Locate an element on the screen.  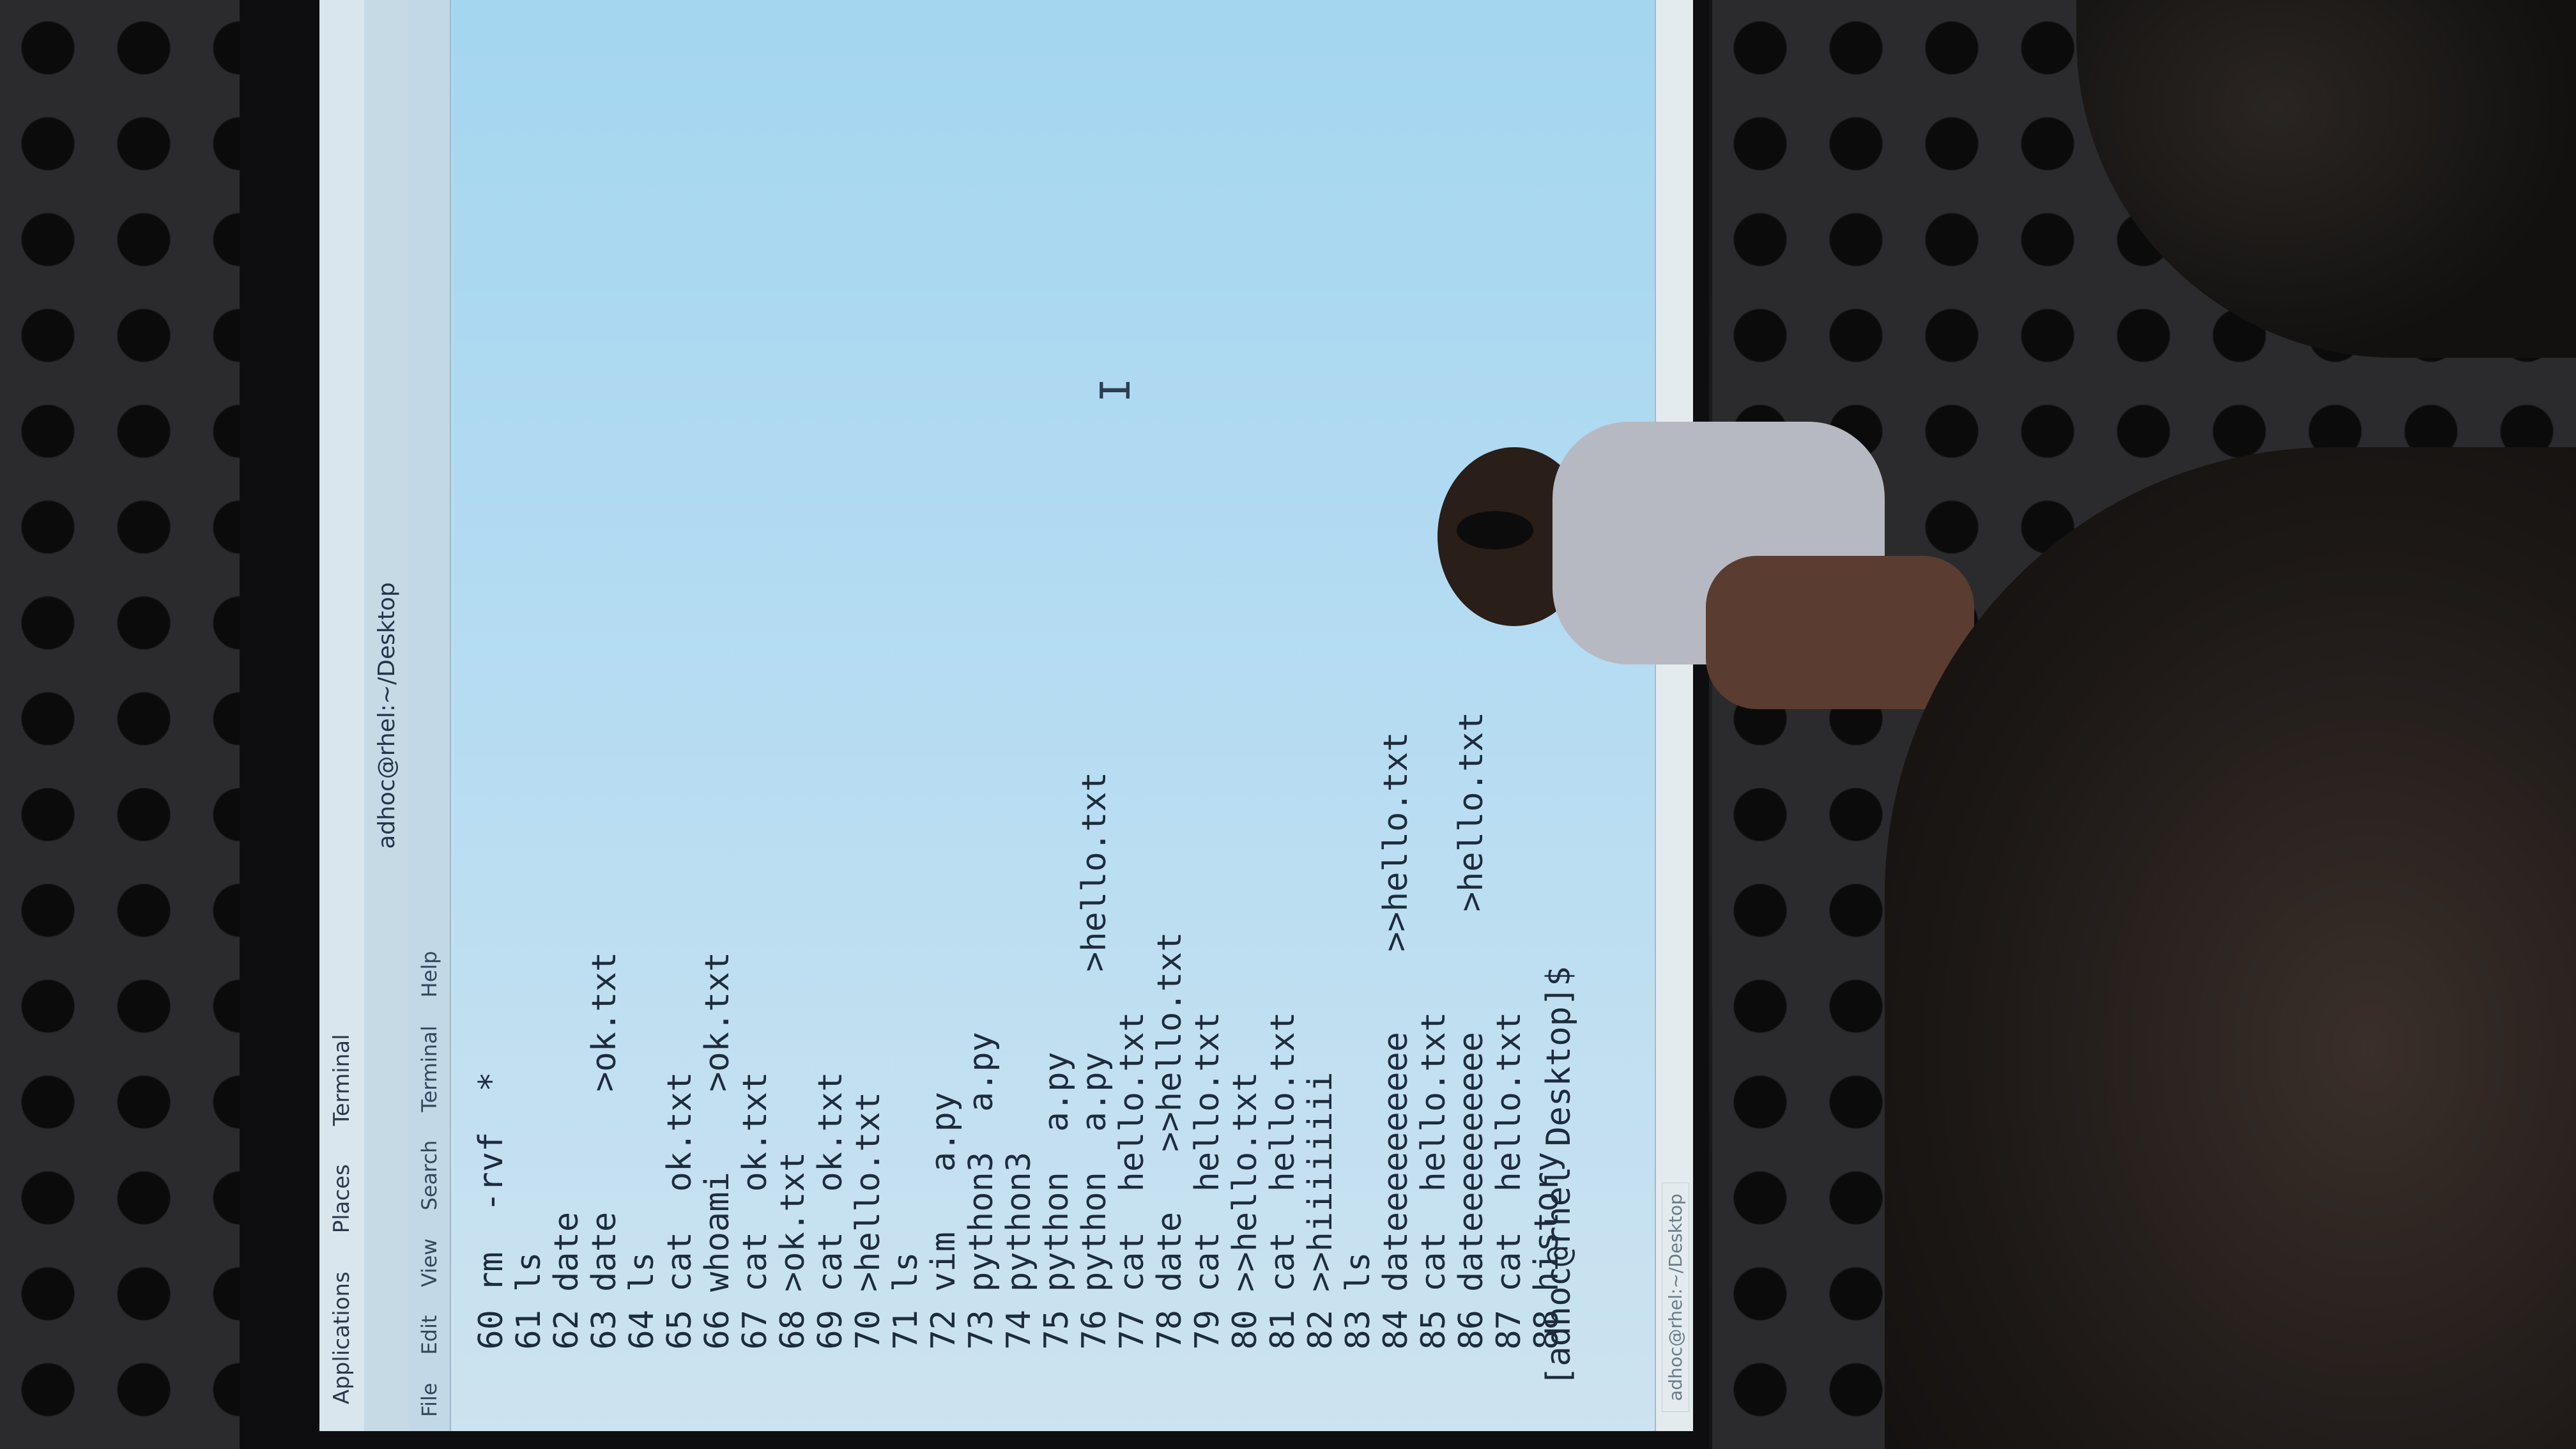
history-number: 67 is located at coordinates (755, 1330).